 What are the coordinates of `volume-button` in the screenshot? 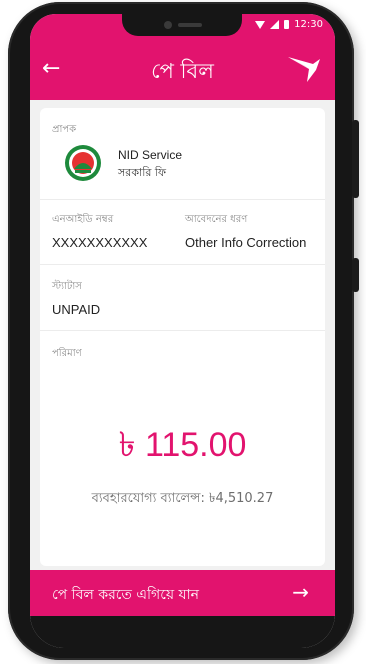 It's located at (355, 275).